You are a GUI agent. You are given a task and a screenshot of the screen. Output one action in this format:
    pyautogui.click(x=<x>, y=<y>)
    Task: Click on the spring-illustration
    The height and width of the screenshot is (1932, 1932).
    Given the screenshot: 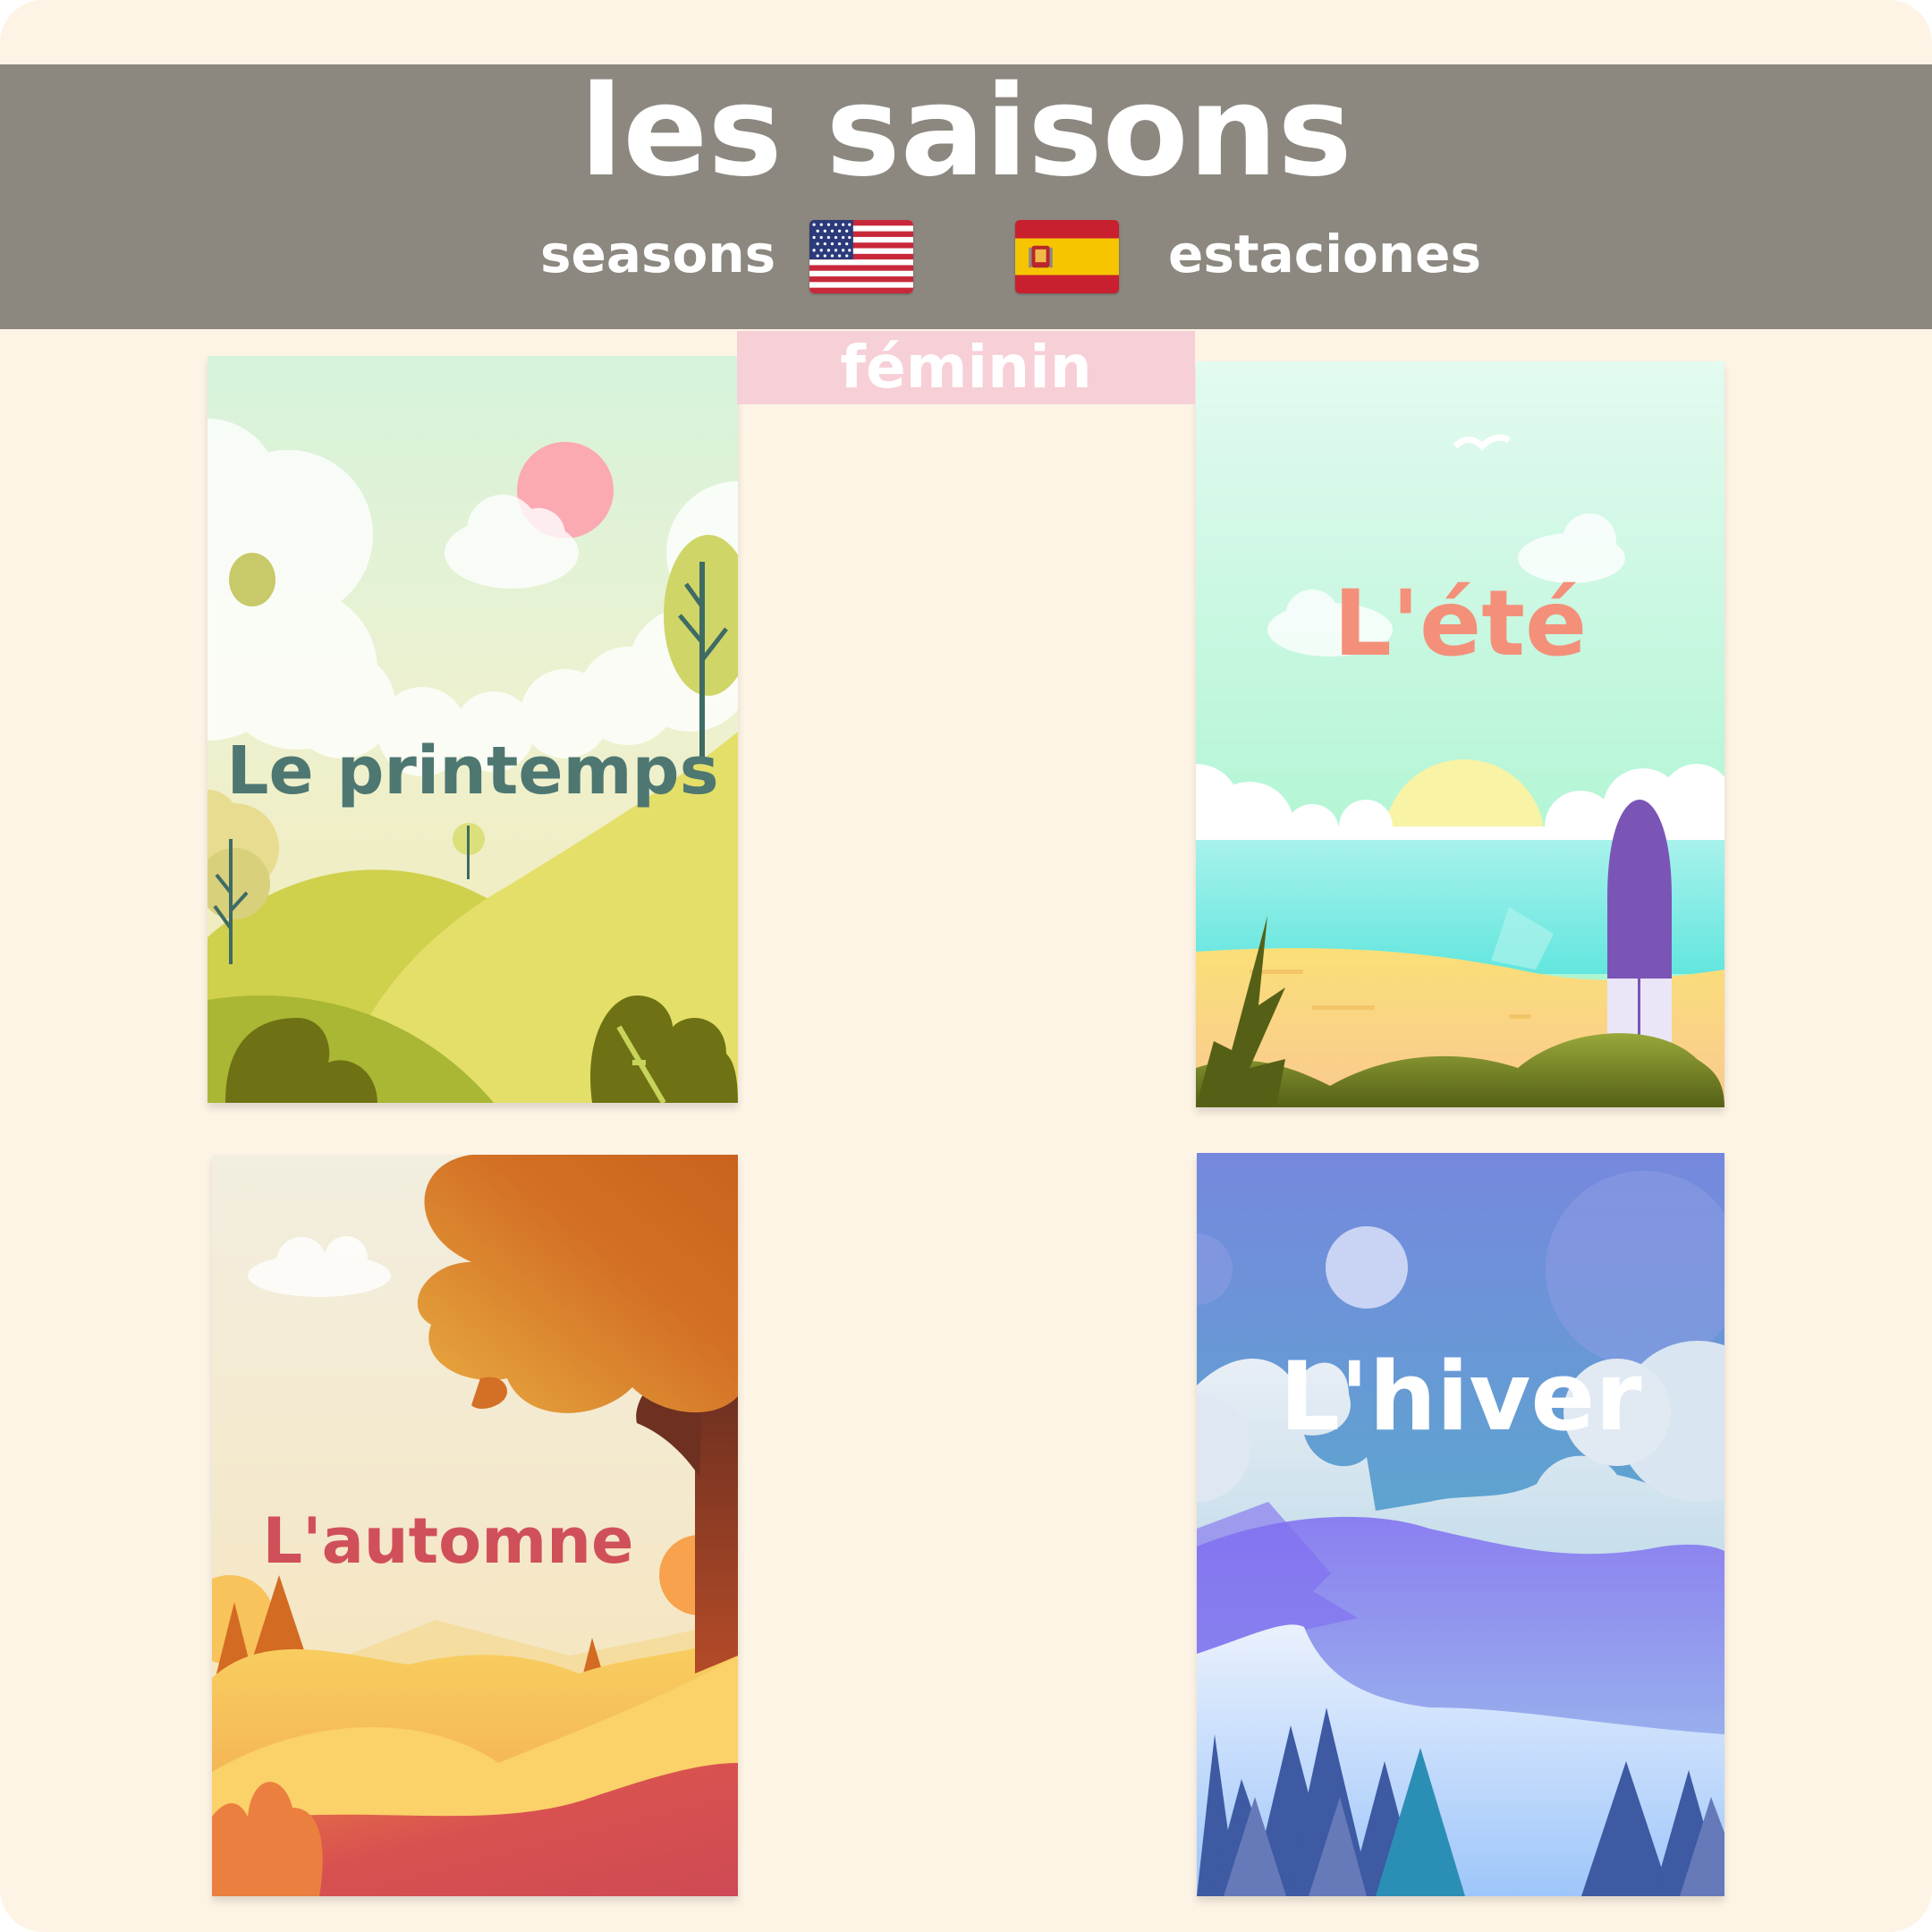 What is the action you would take?
    pyautogui.click(x=473, y=729)
    